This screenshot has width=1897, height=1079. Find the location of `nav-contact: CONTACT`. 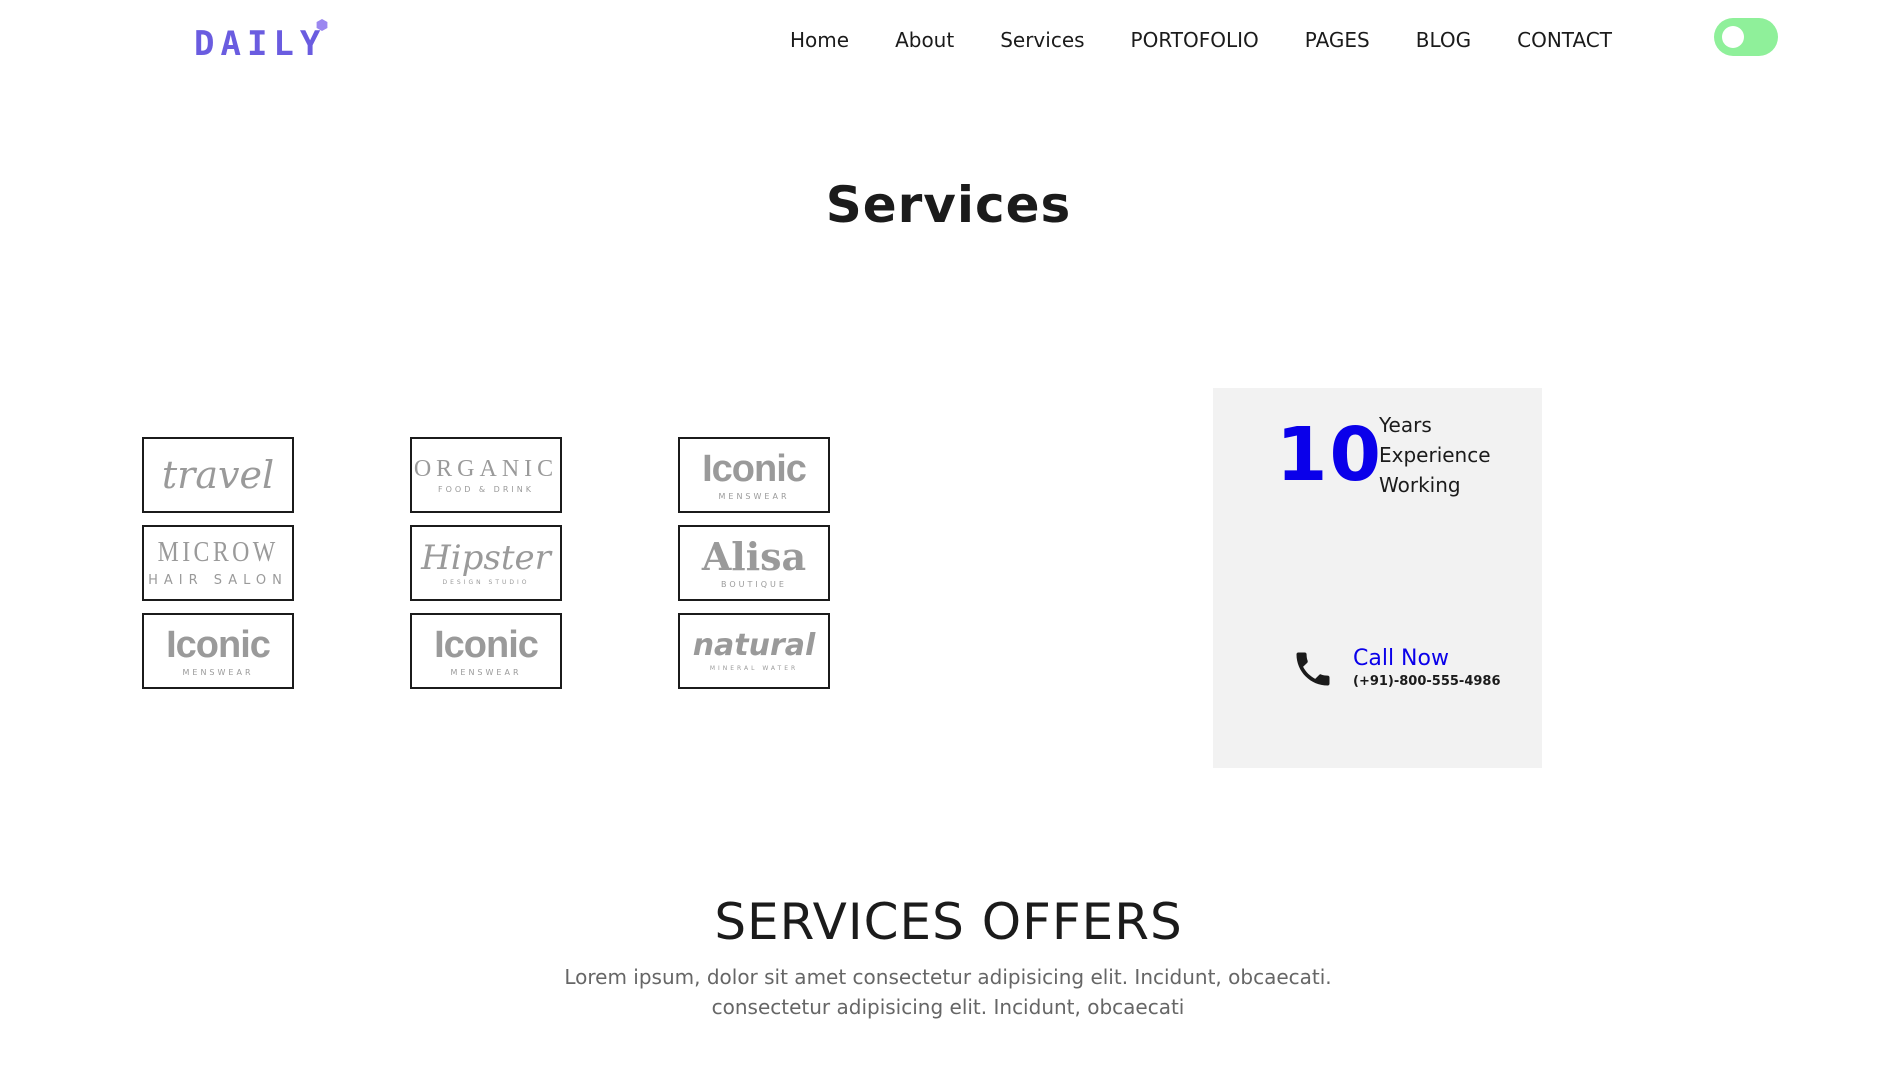

nav-contact: CONTACT is located at coordinates (1564, 40).